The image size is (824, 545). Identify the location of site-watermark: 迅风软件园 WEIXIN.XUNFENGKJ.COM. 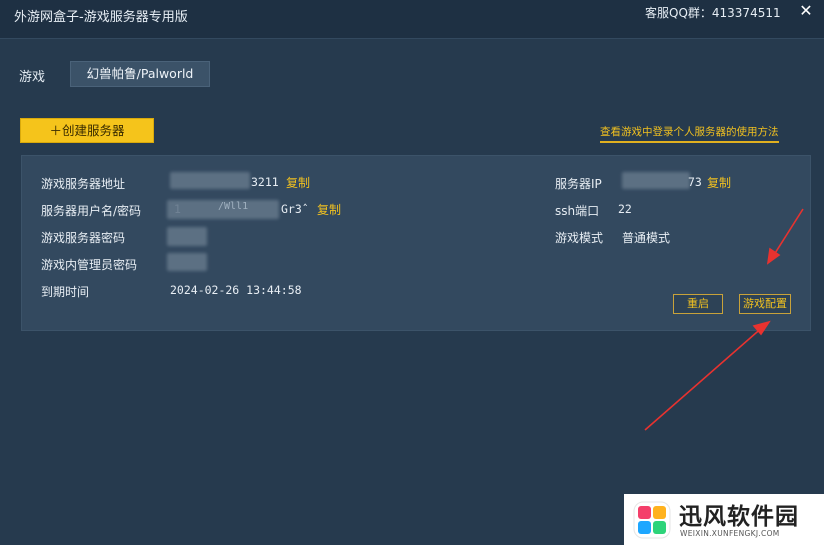
(724, 519).